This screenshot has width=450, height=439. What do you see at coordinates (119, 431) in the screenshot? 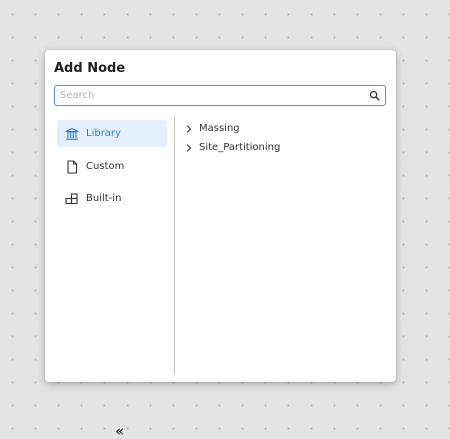
I see `collapse-sidebar-button: «` at bounding box center [119, 431].